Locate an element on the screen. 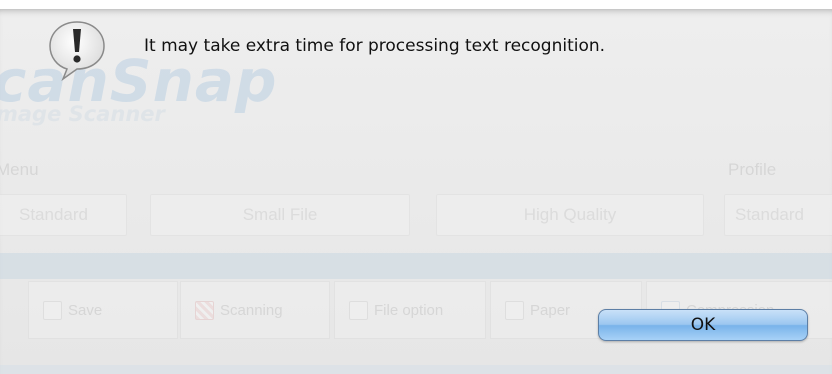 Image resolution: width=832 pixels, height=374 pixels. tab-save: Save is located at coordinates (103, 310).